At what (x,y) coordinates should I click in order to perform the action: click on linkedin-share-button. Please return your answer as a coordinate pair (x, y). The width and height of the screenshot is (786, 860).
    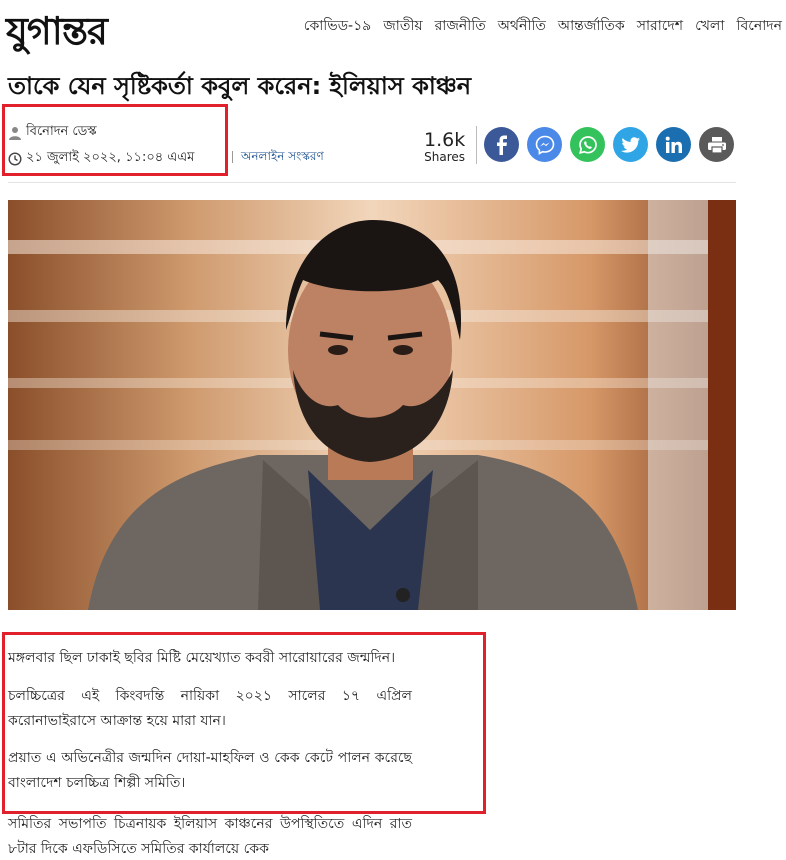
    Looking at the image, I should click on (673, 144).